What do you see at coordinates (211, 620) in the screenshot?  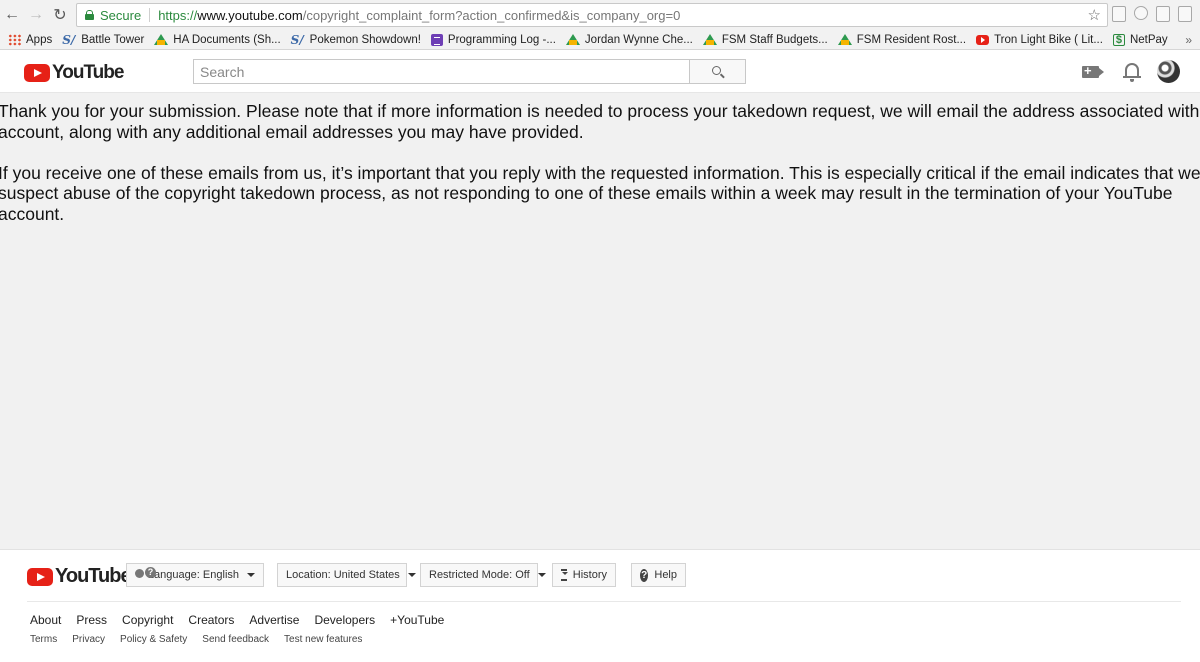 I see `footer-link-creators: Creators` at bounding box center [211, 620].